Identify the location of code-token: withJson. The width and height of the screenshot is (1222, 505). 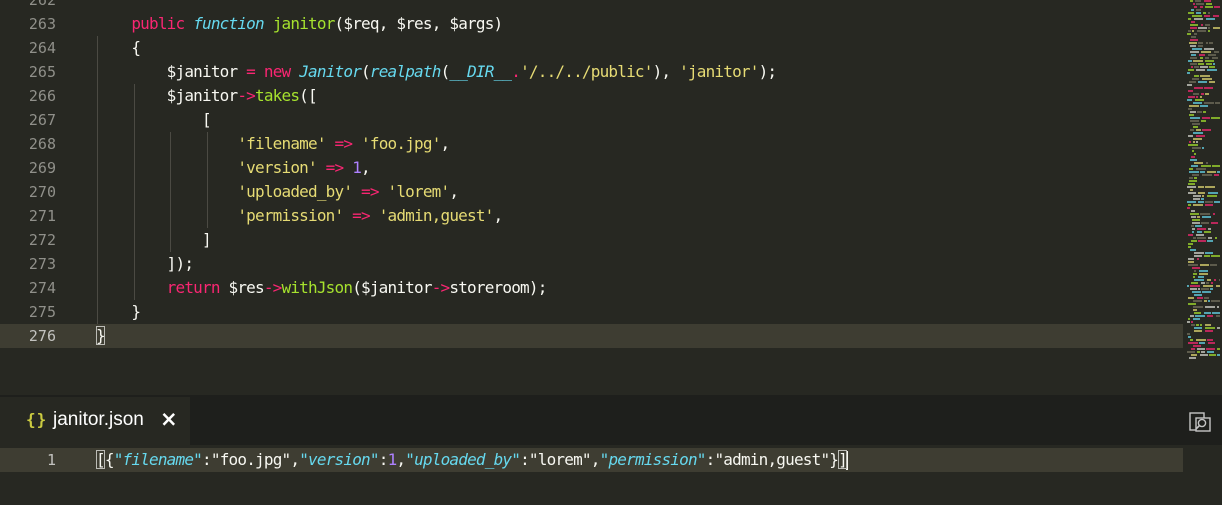
(317, 287).